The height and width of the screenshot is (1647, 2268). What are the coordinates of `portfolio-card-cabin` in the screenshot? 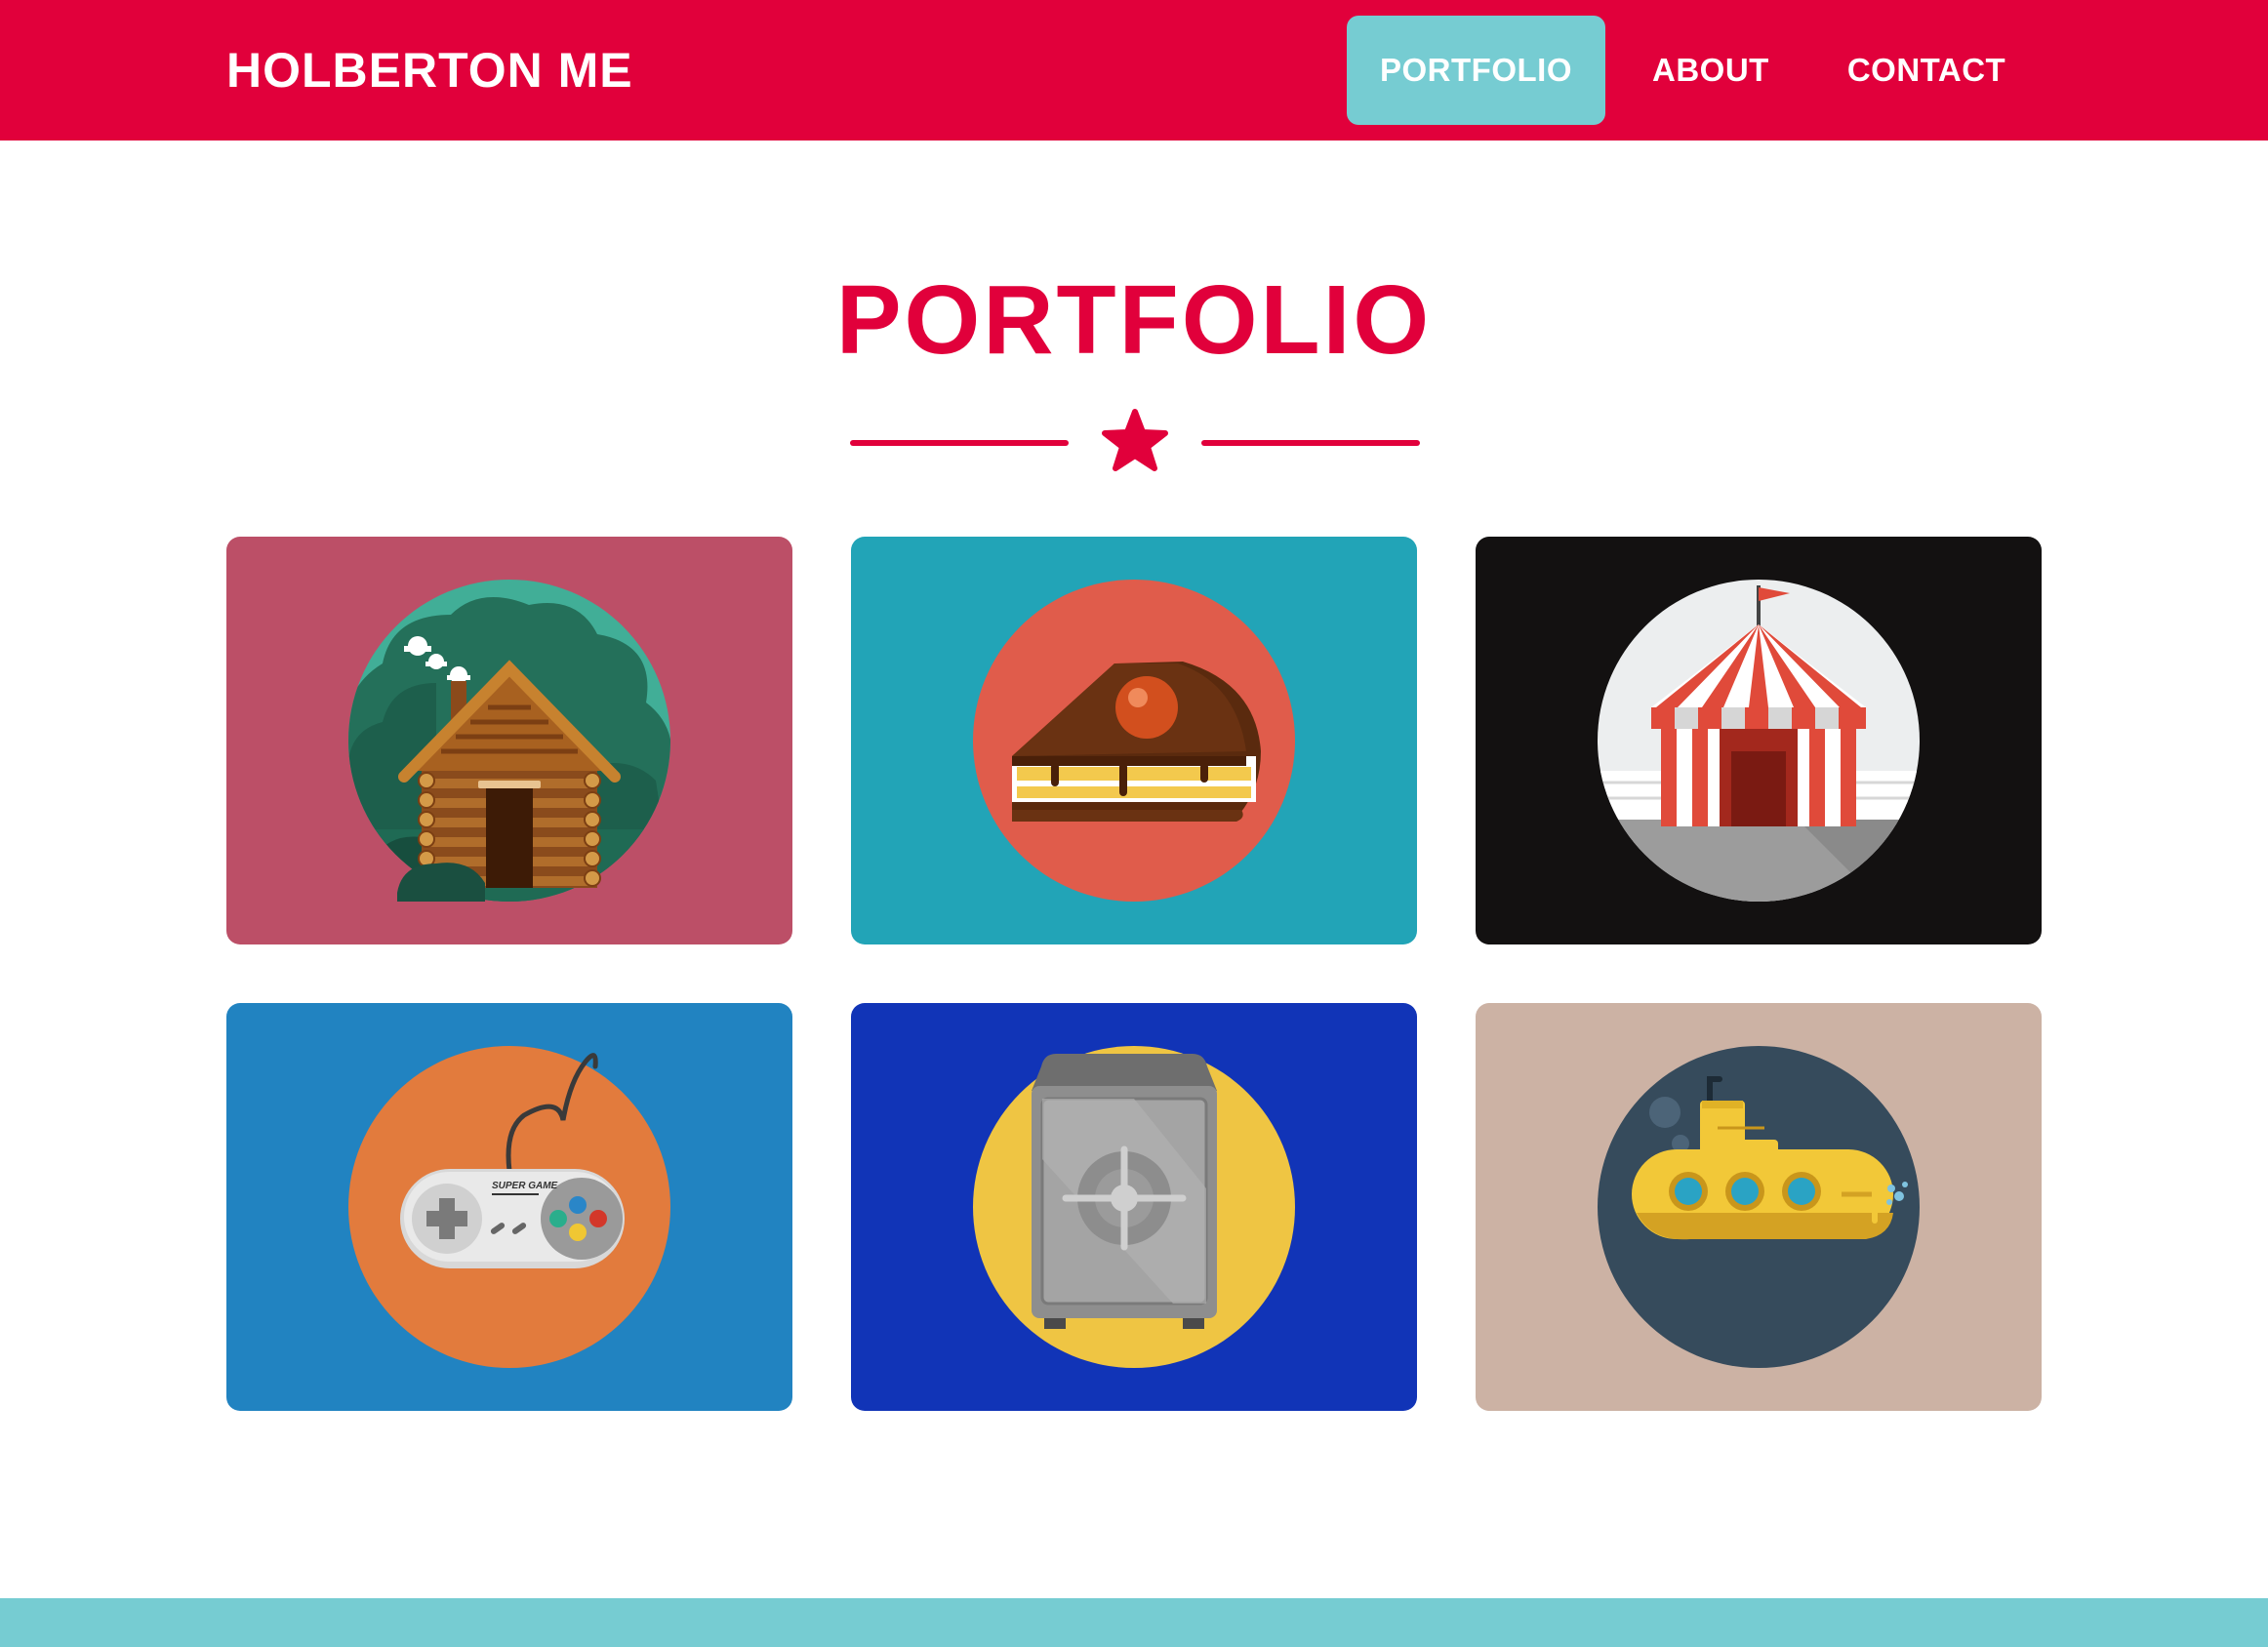 It's located at (509, 740).